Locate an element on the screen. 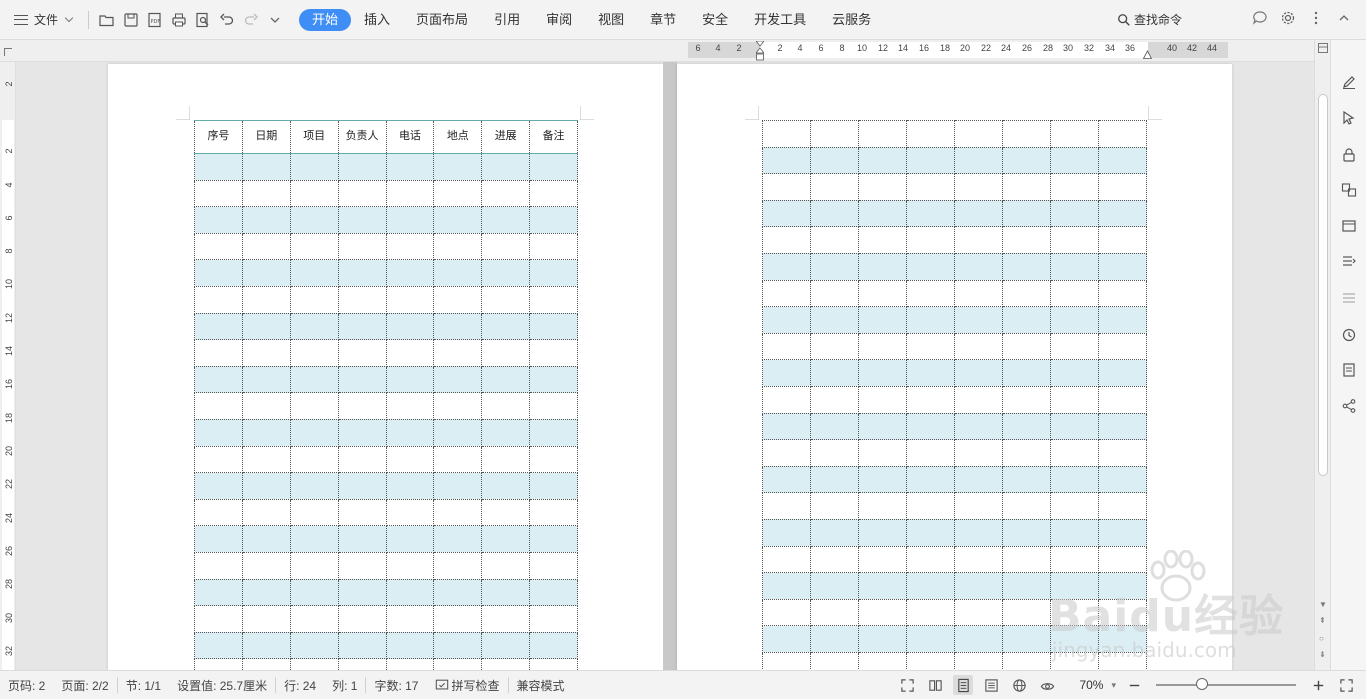 This screenshot has width=1366, height=699. status-page-number: 页码: 2 is located at coordinates (26, 685).